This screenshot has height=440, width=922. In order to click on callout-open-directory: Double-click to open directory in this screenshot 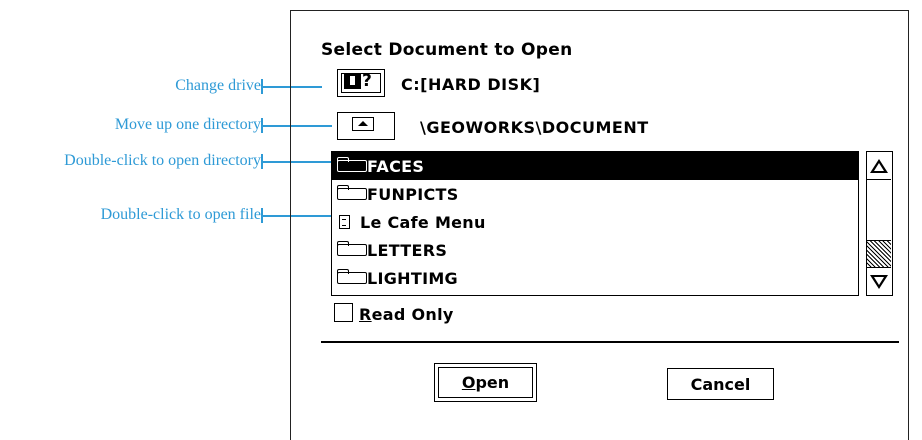, I will do `click(166, 161)`.